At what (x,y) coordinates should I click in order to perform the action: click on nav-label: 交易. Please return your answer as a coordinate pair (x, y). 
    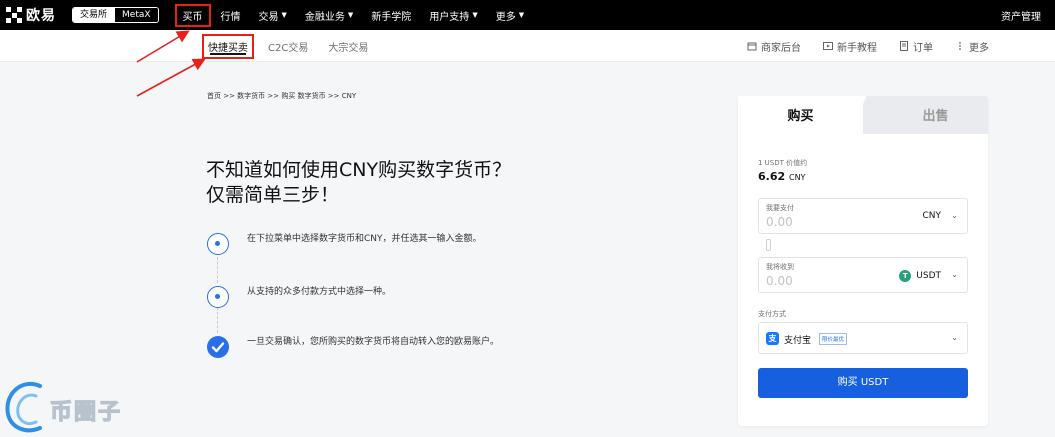
    Looking at the image, I should click on (268, 17).